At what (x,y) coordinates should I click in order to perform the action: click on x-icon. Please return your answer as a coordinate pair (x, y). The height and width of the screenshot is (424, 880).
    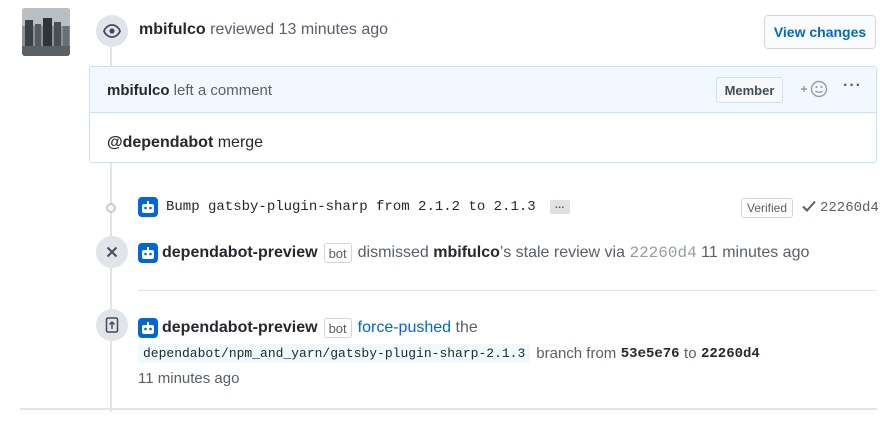
    Looking at the image, I should click on (112, 252).